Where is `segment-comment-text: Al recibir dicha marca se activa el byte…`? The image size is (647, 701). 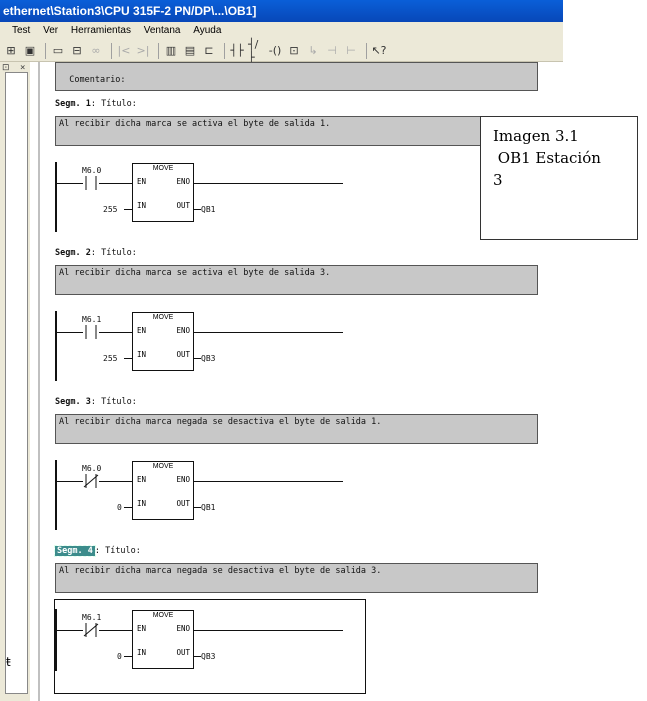
segment-comment-text: Al recibir dicha marca se activa el byte… is located at coordinates (195, 273).